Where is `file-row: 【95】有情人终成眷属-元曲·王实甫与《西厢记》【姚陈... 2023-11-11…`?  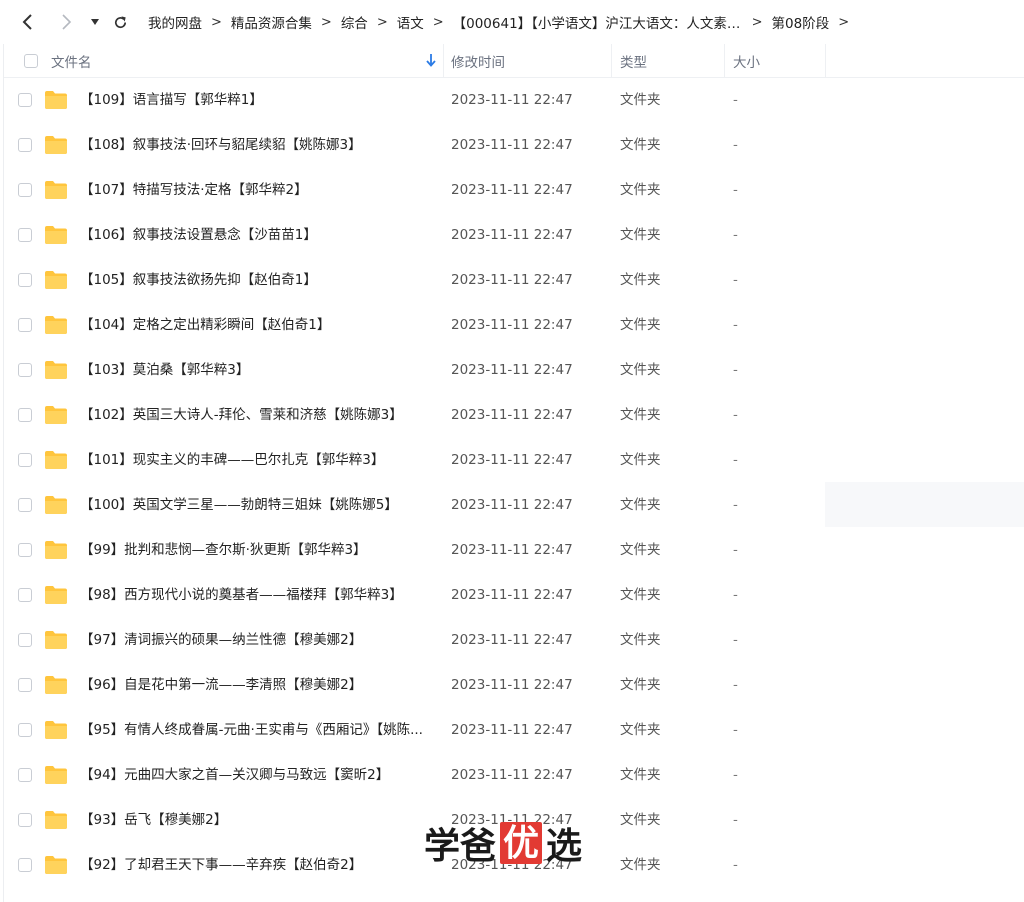
file-row: 【95】有情人终成眷属-元曲·王实甫与《西厢记》【姚陈... 2023-11-11… is located at coordinates (514, 730).